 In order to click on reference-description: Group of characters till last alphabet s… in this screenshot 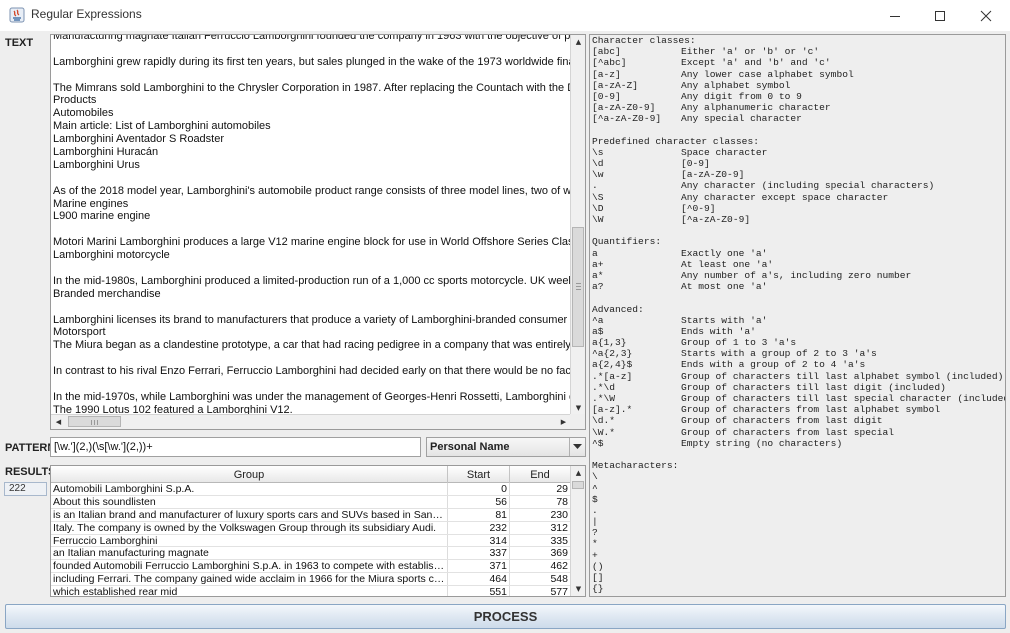, I will do `click(842, 376)`.